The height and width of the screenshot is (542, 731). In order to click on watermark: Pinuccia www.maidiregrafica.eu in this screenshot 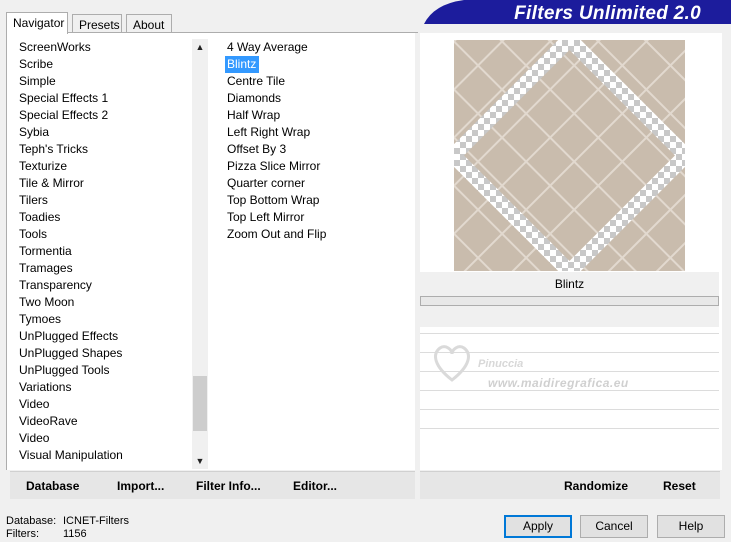, I will do `click(543, 368)`.